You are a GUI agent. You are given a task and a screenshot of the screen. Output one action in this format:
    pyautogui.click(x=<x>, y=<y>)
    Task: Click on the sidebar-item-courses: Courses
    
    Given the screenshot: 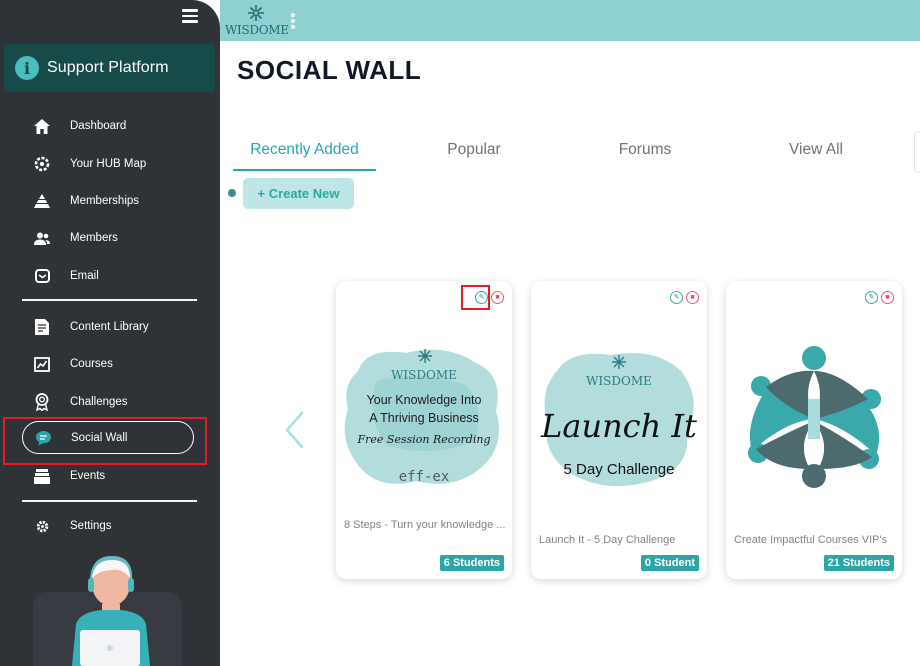 What is the action you would take?
    pyautogui.click(x=108, y=364)
    